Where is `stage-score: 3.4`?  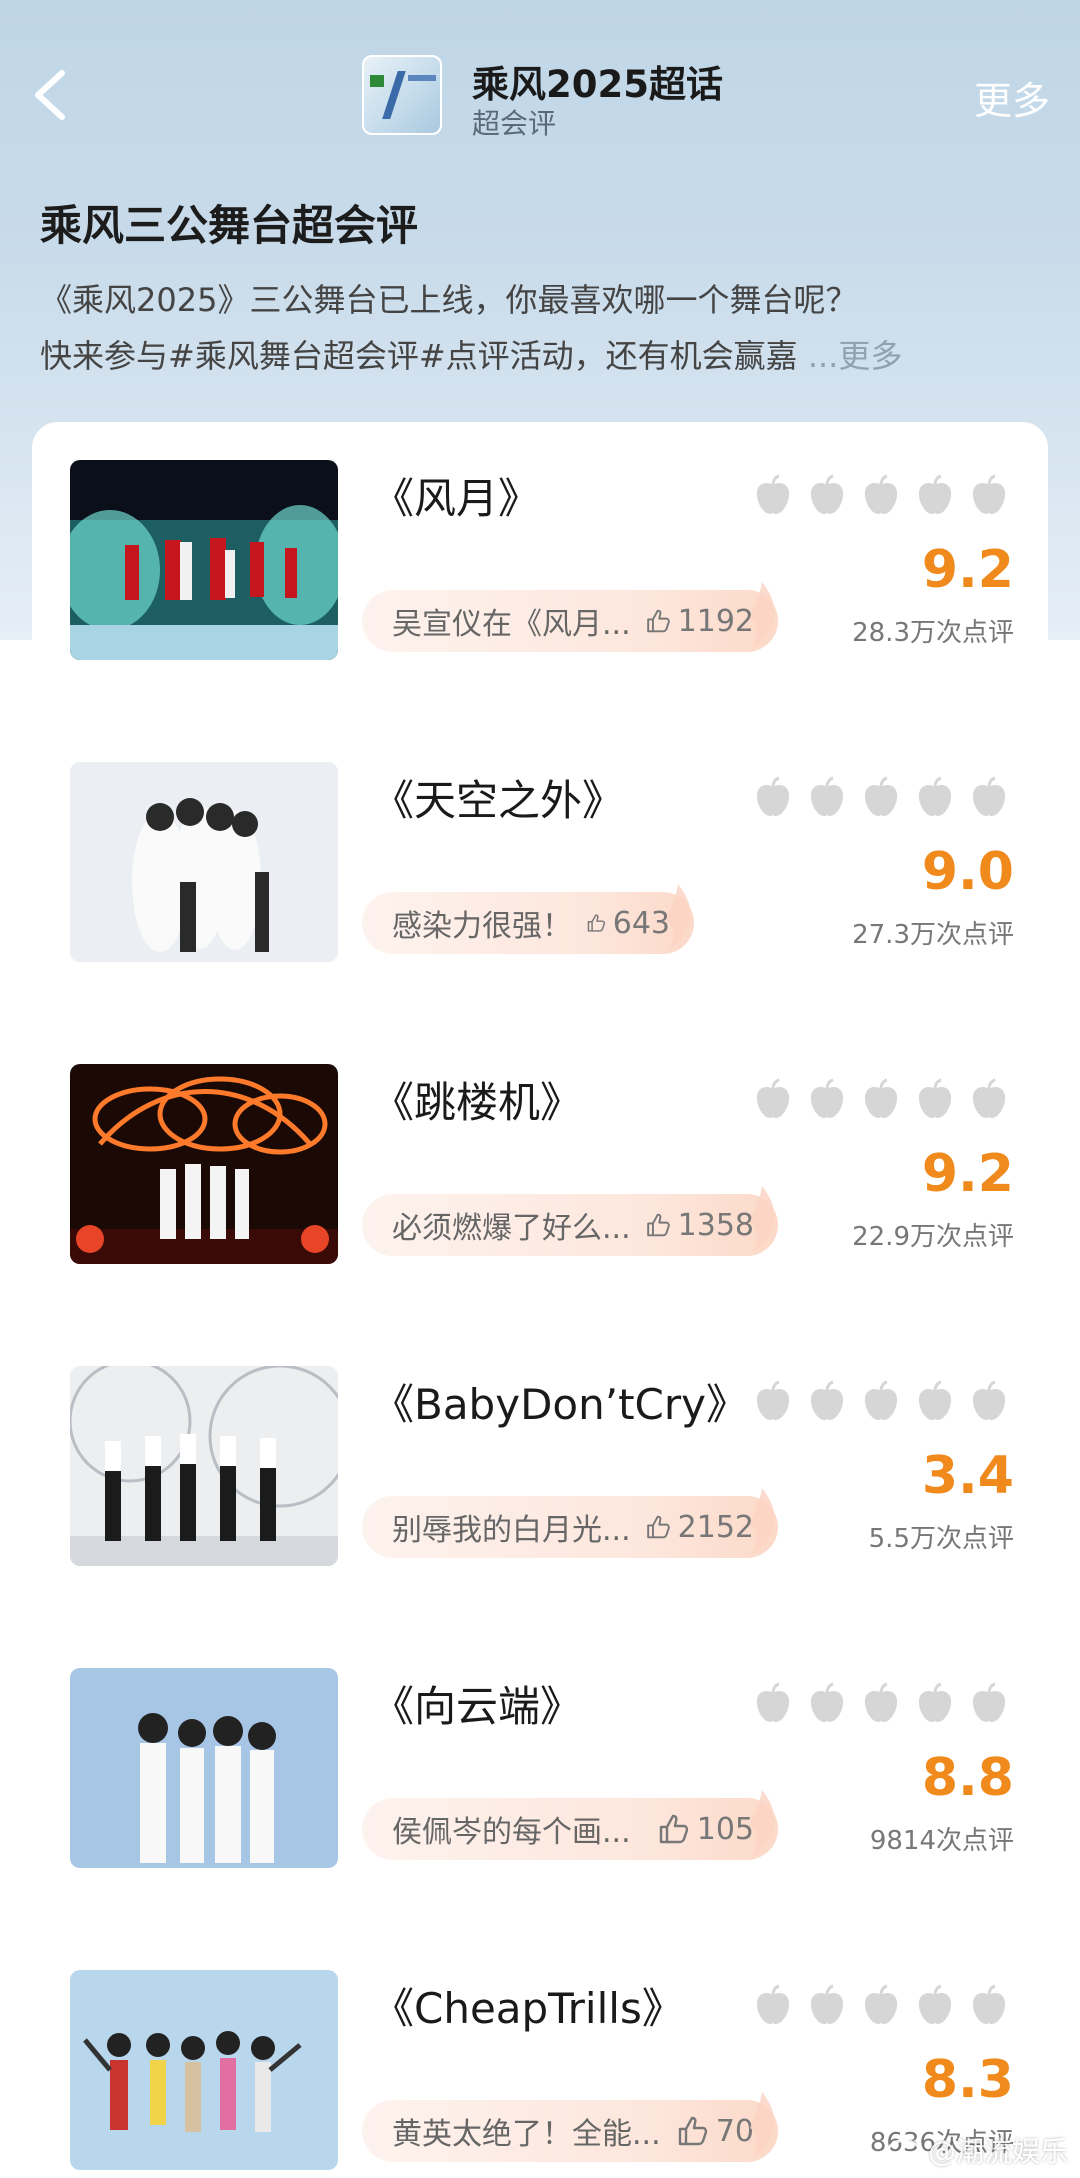 stage-score: 3.4 is located at coordinates (967, 1476).